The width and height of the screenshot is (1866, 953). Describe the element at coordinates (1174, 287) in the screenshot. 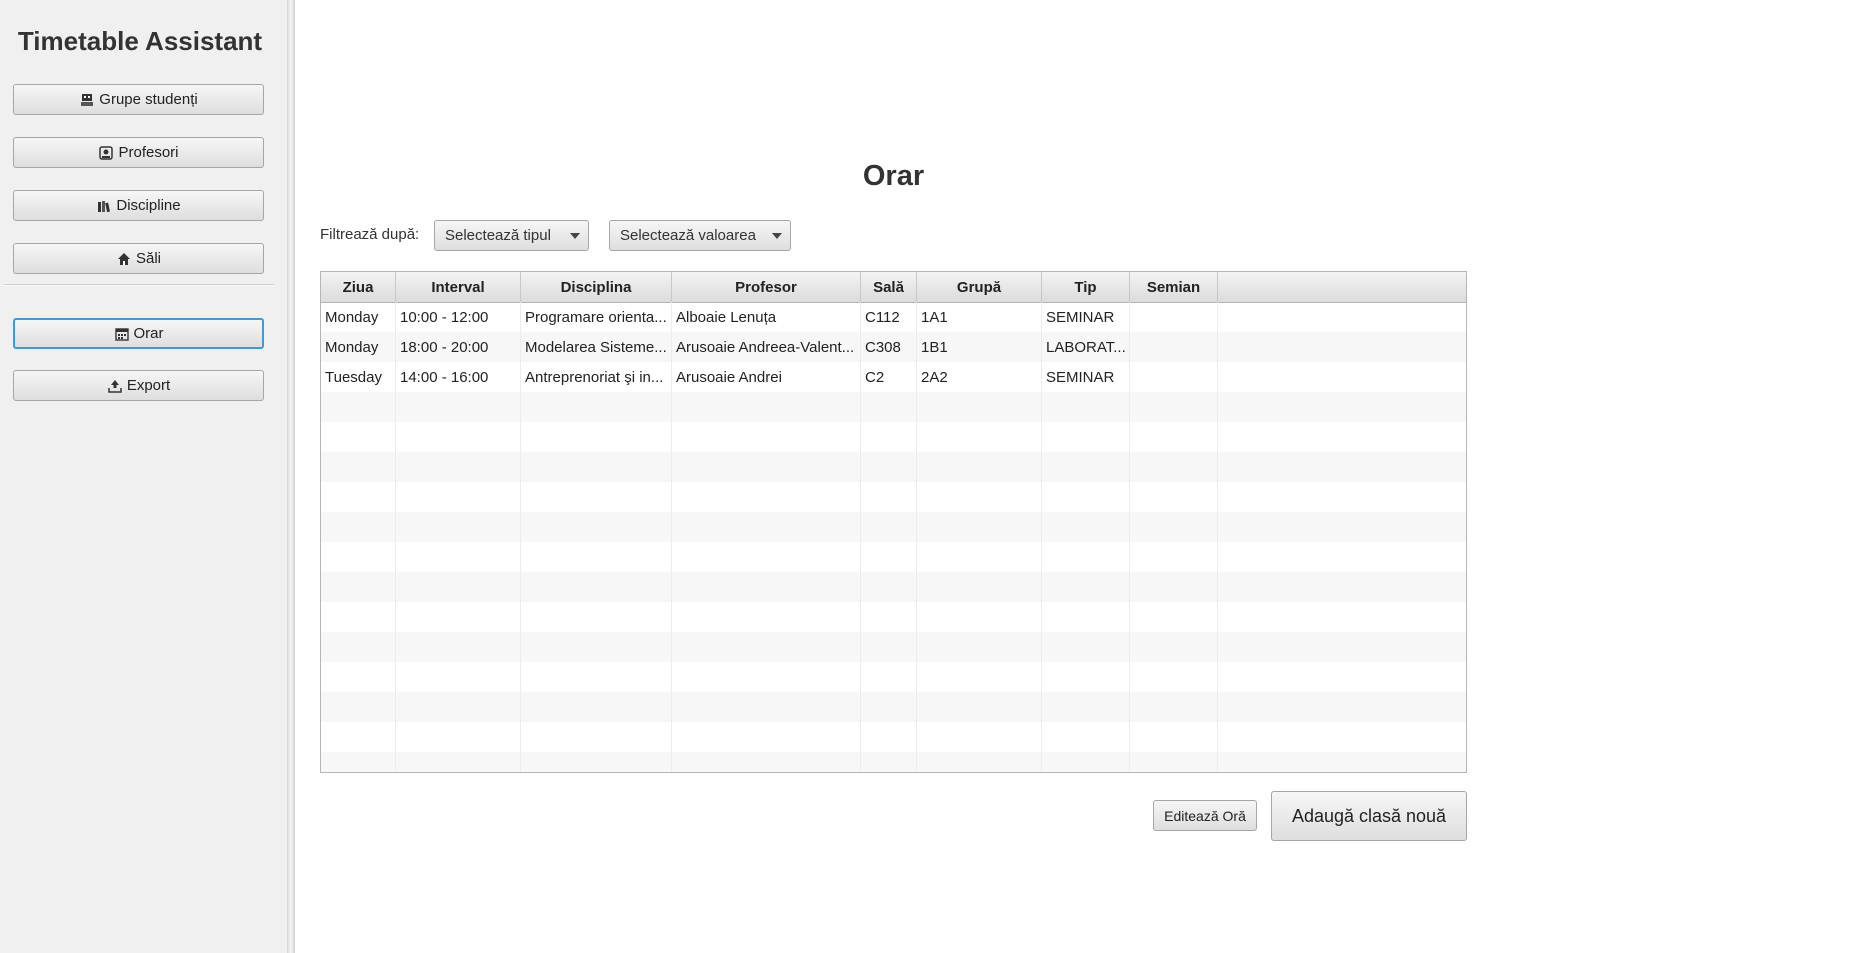

I see `column-header: Semian` at that location.